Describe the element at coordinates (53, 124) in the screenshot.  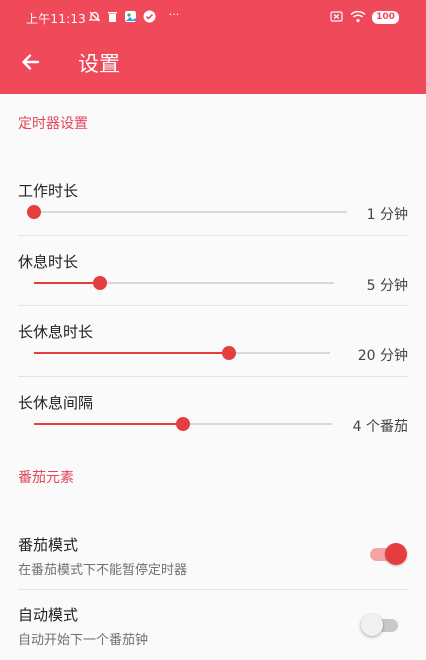
I see `section-header-timer: 定时器设置` at that location.